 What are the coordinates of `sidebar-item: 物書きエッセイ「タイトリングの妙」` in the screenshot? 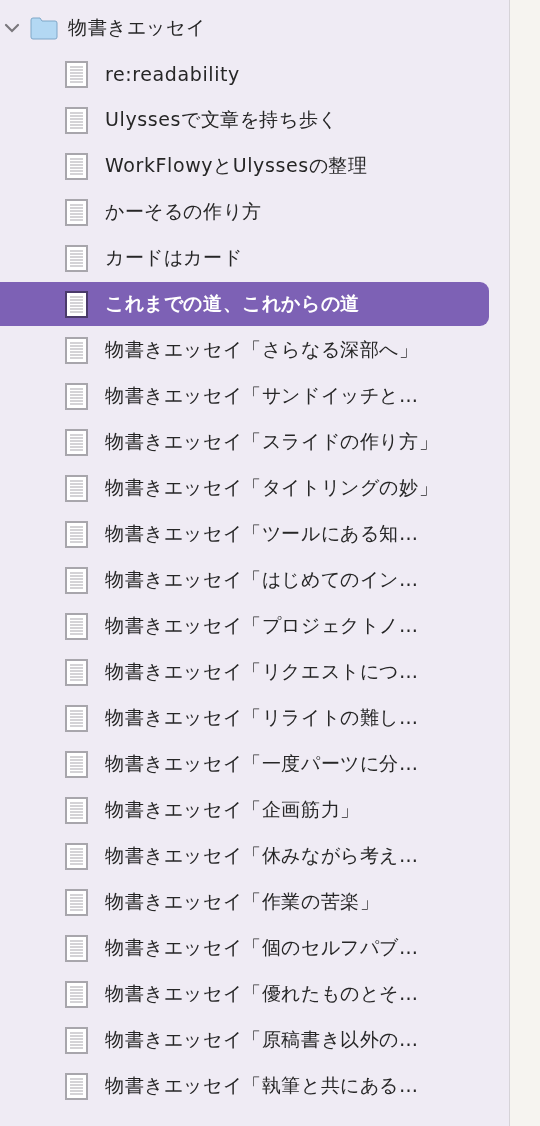 It's located at (244, 488).